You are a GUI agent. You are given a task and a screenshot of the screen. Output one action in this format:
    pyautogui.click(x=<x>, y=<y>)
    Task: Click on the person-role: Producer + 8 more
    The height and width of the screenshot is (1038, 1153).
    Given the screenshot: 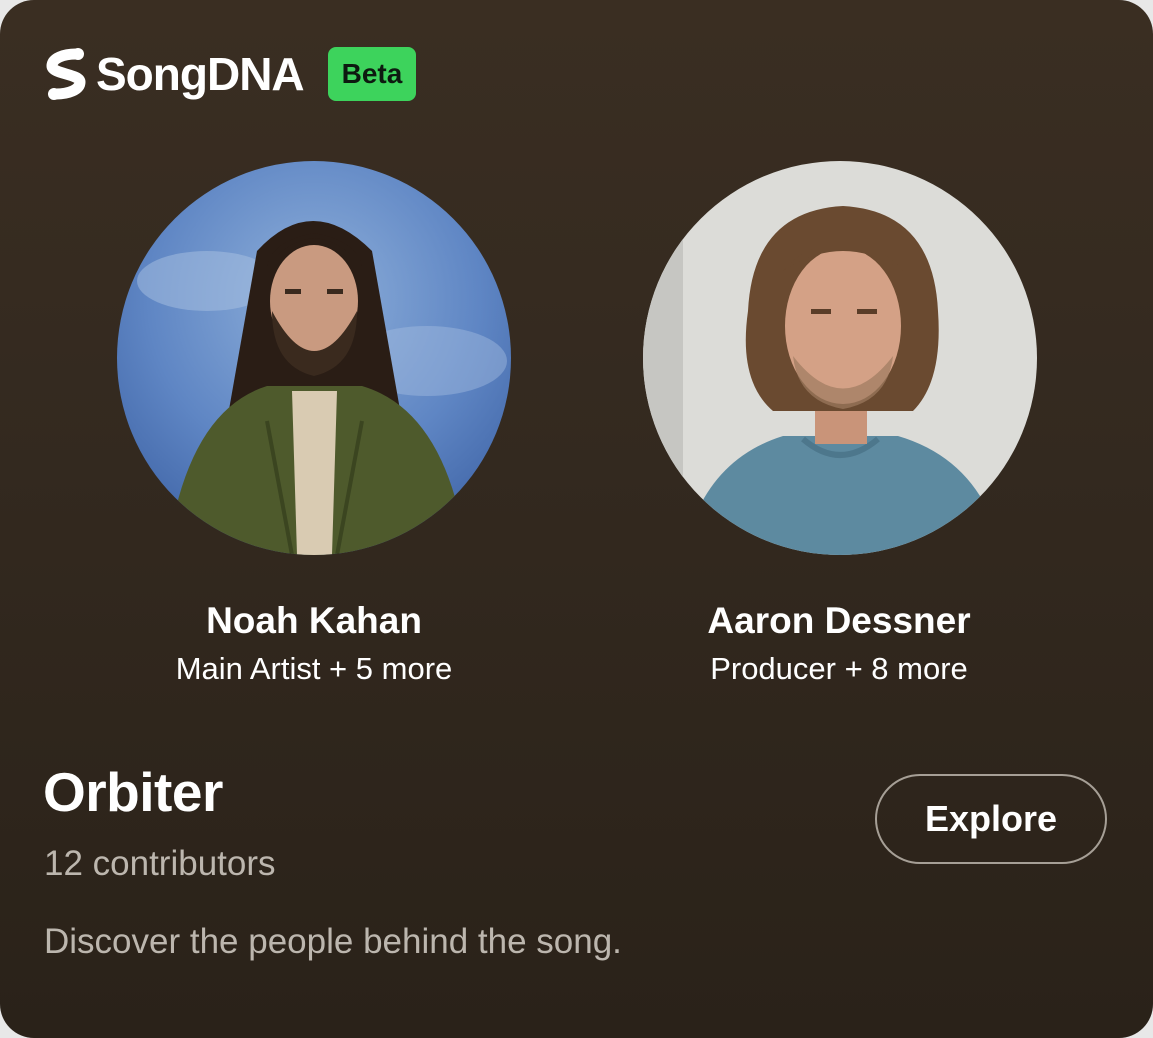 What is the action you would take?
    pyautogui.click(x=839, y=668)
    